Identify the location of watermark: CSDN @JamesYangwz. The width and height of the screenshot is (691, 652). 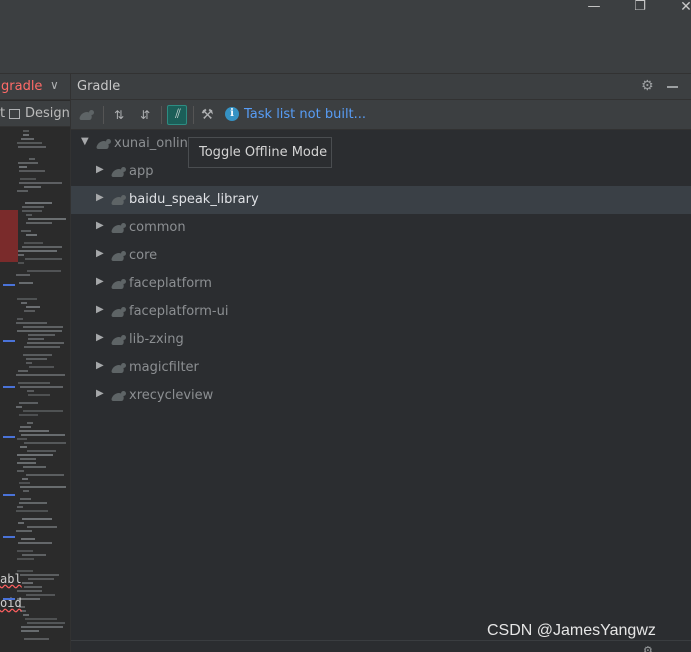
(571, 630).